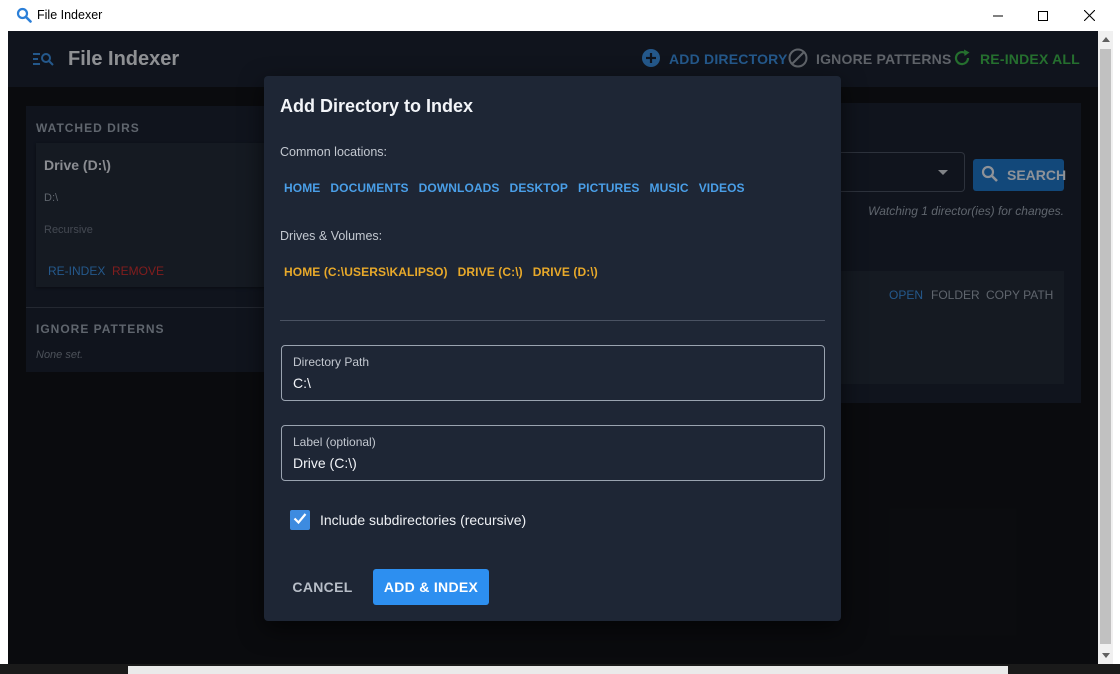 This screenshot has height=674, width=1120. I want to click on common-locations-label: Common locations:, so click(333, 152).